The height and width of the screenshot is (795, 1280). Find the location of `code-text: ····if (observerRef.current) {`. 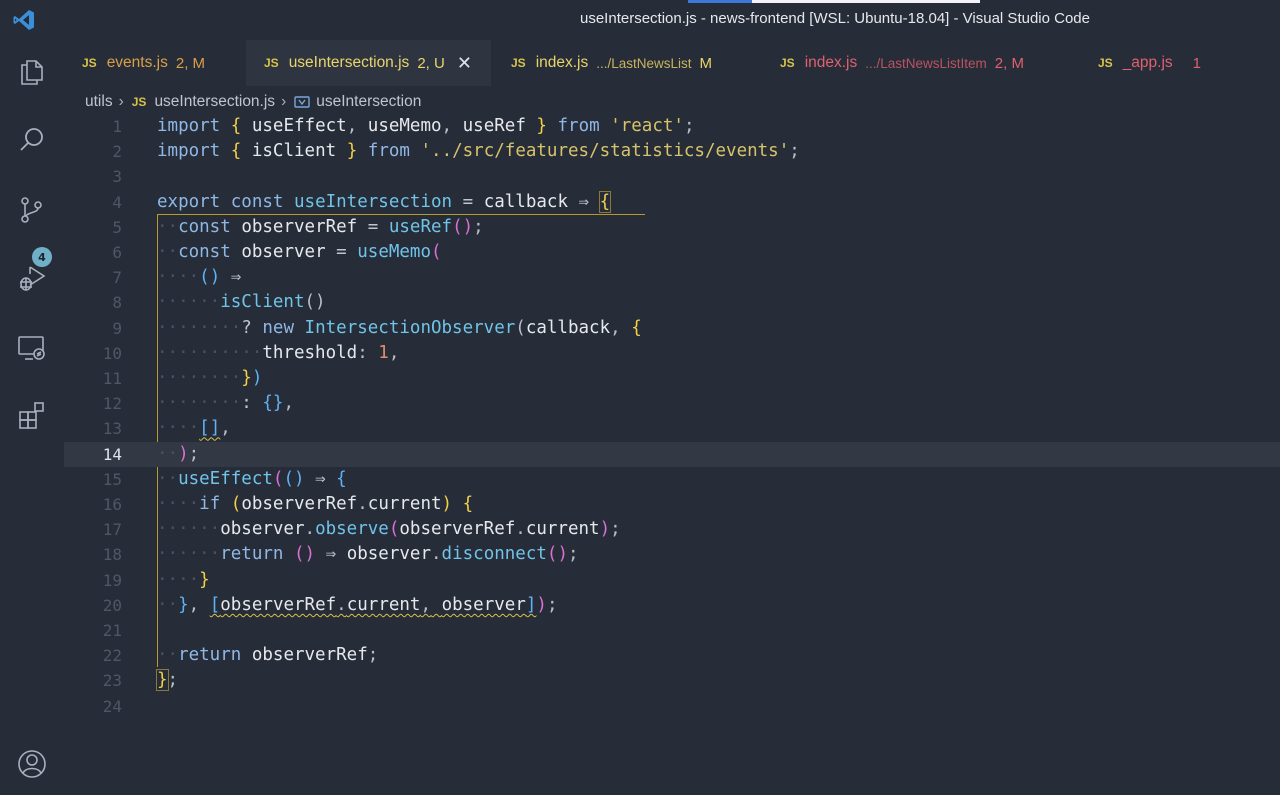

code-text: ····if (observerRef.current) { is located at coordinates (315, 504).